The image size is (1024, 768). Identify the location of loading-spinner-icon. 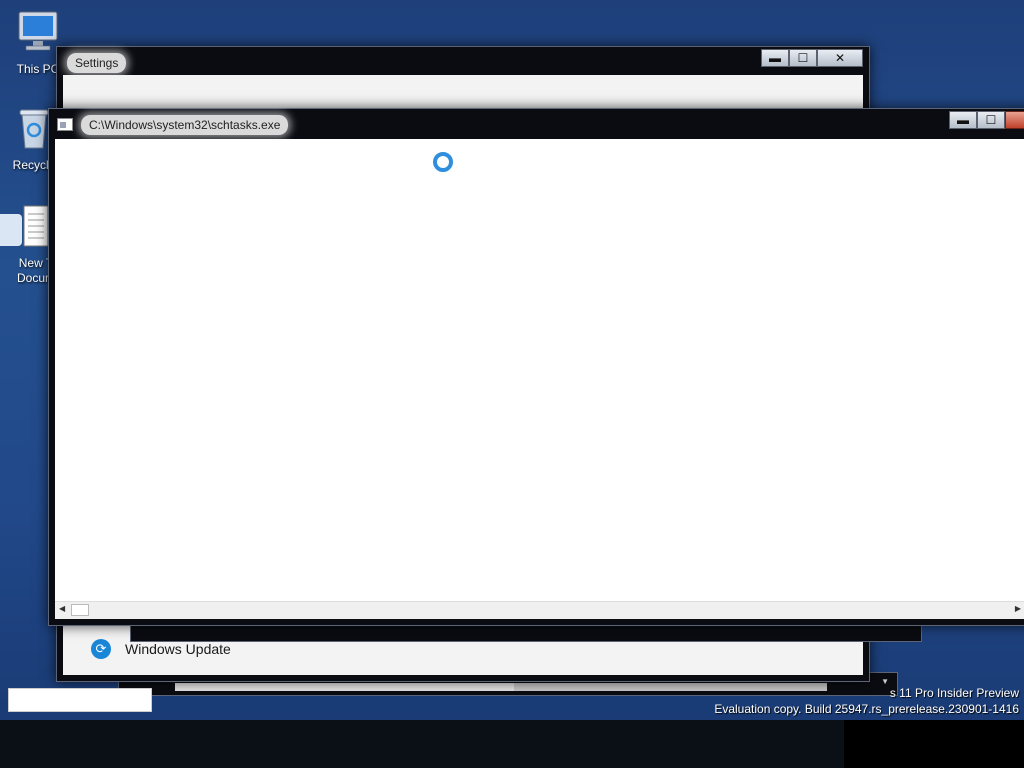
(443, 162).